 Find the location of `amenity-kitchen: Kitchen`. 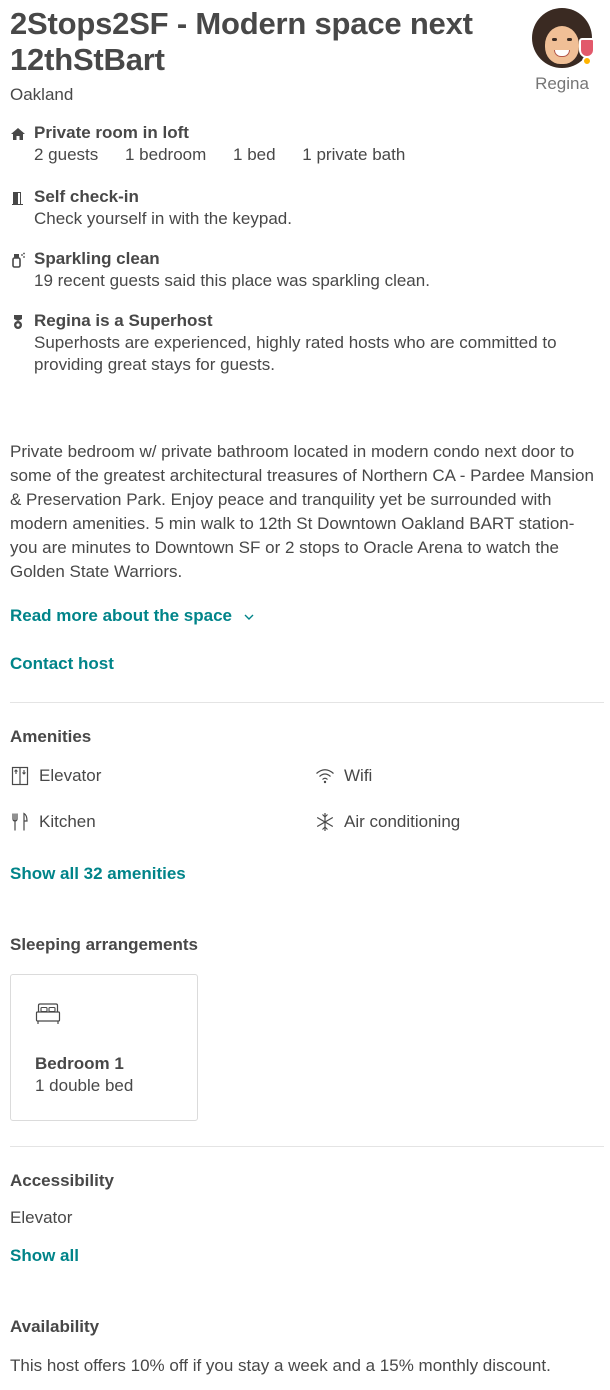

amenity-kitchen: Kitchen is located at coordinates (53, 822).